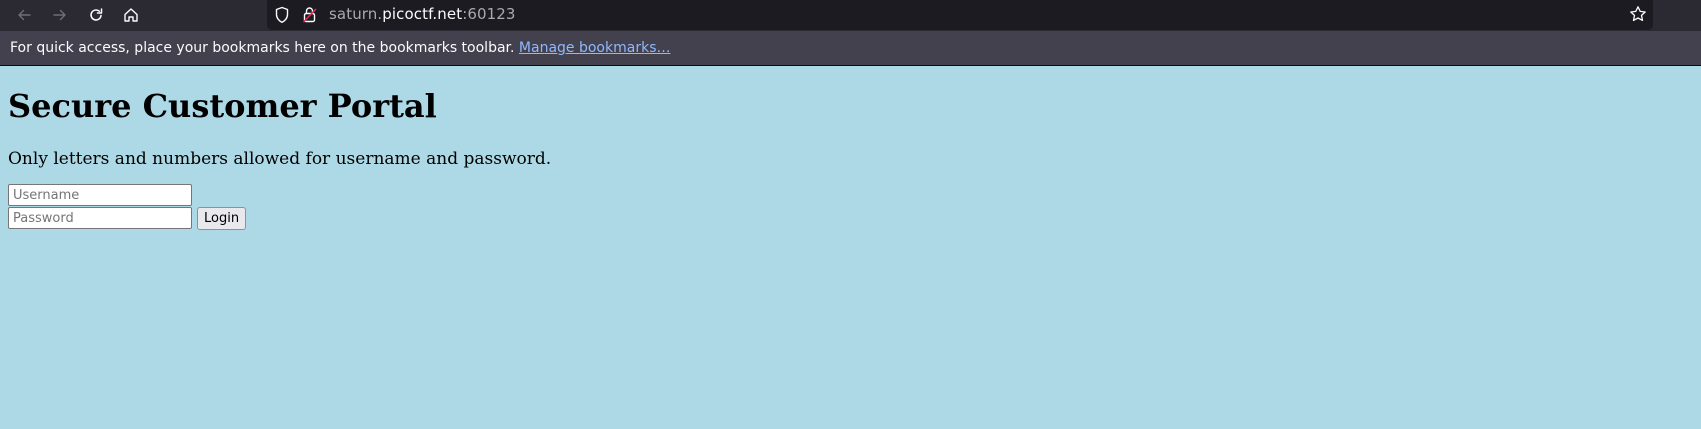 This screenshot has width=1701, height=429. I want to click on reload-icon, so click(96, 14).